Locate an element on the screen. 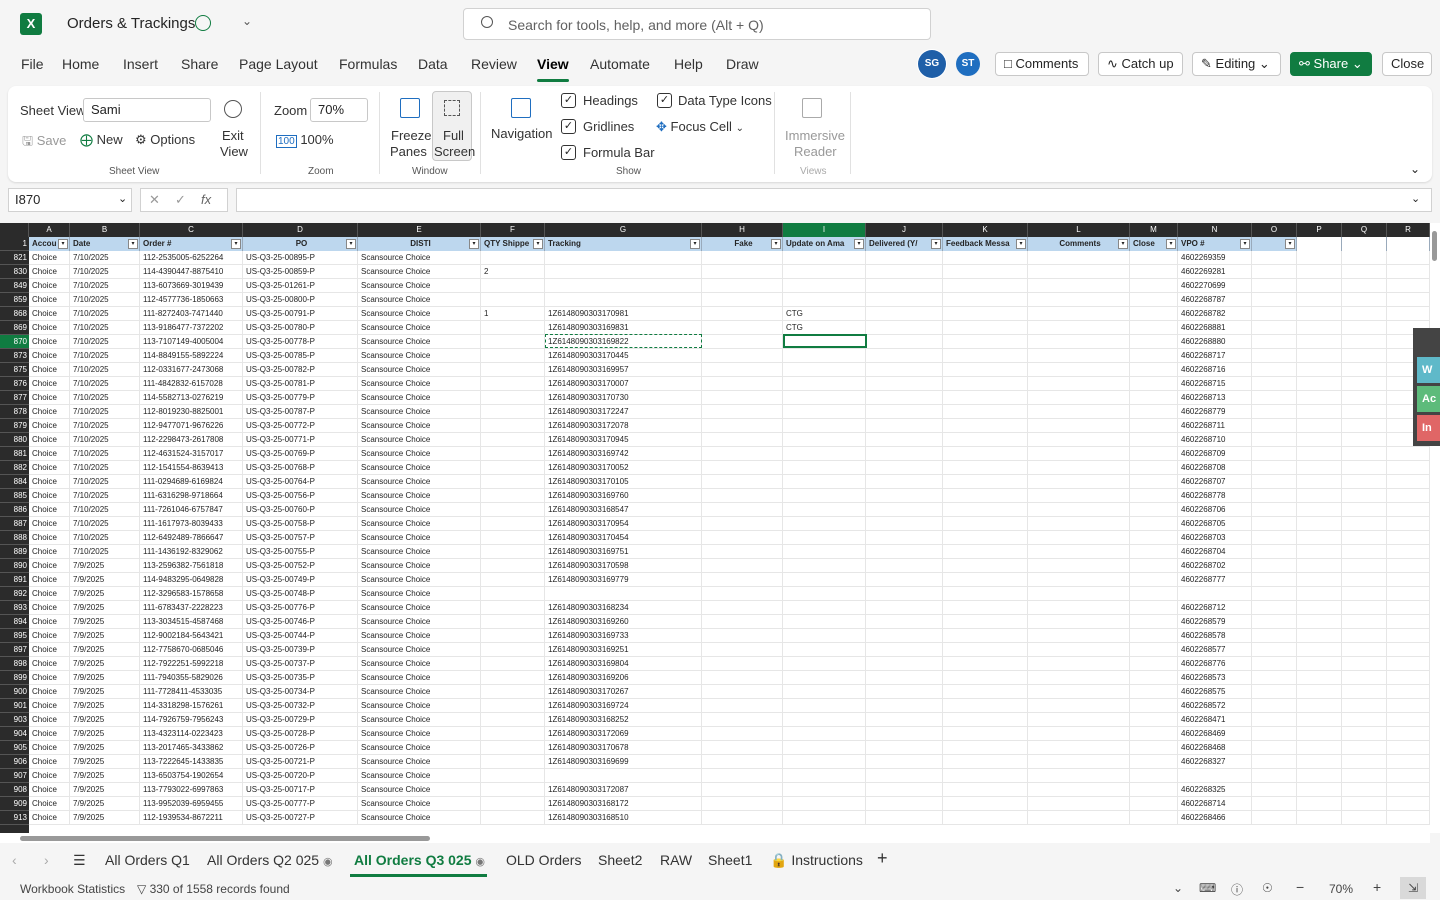  table-cell: 1Z6148090303170598 is located at coordinates (623, 566).